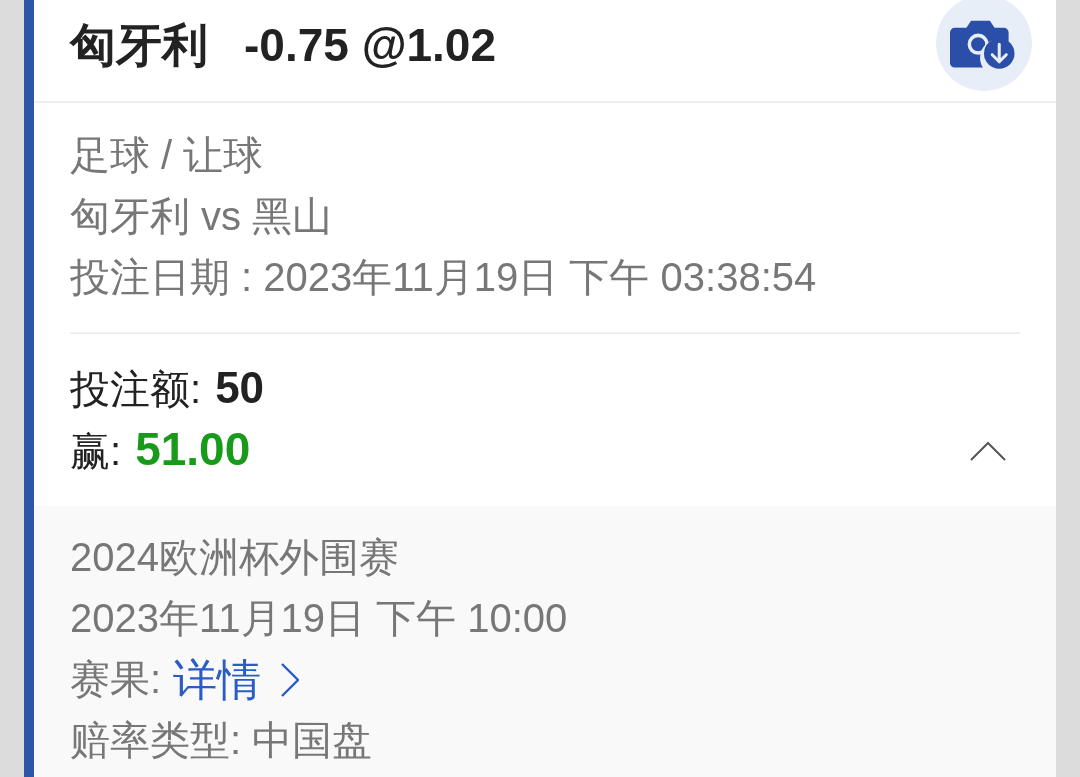  Describe the element at coordinates (136, 389) in the screenshot. I see `stake-label: 投注额:` at that location.